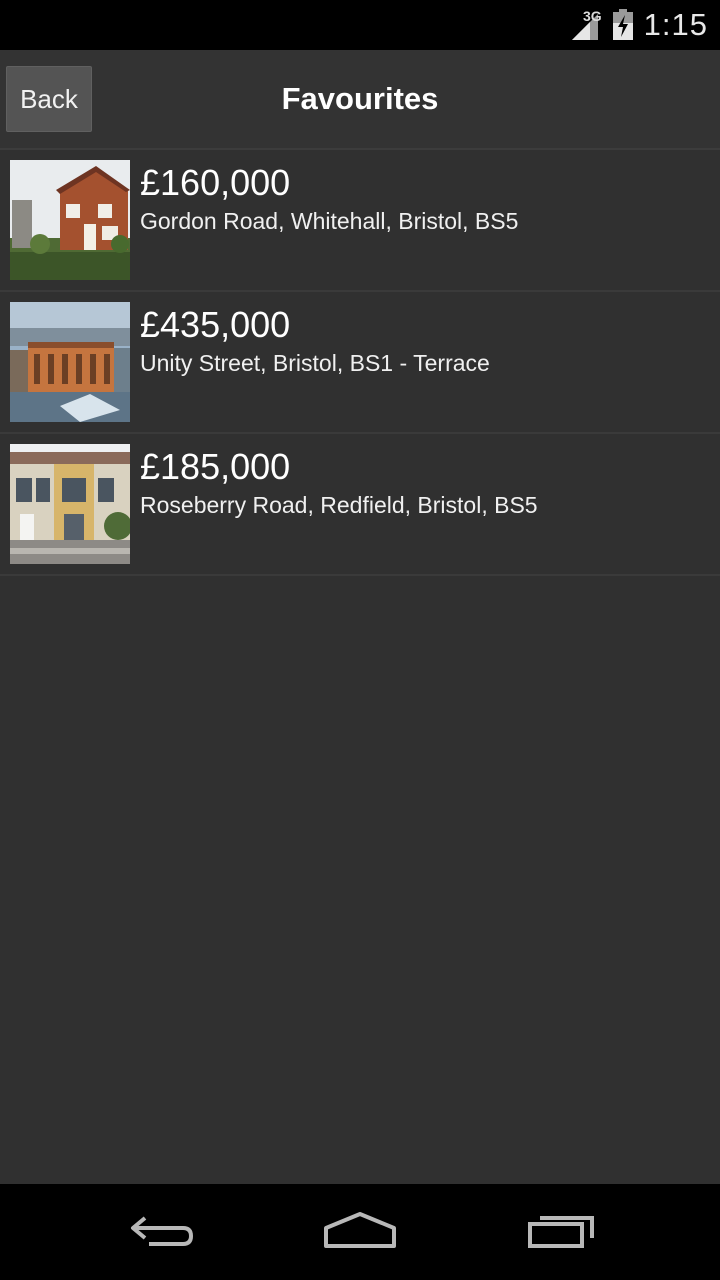  I want to click on status-bar: 3G 1:15, so click(360, 25).